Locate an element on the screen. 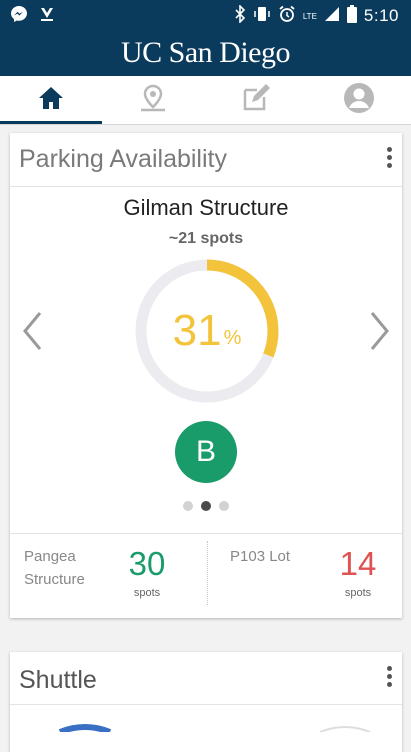 Image resolution: width=411 pixels, height=752 pixels. prev-arrow-icon is located at coordinates (32, 331).